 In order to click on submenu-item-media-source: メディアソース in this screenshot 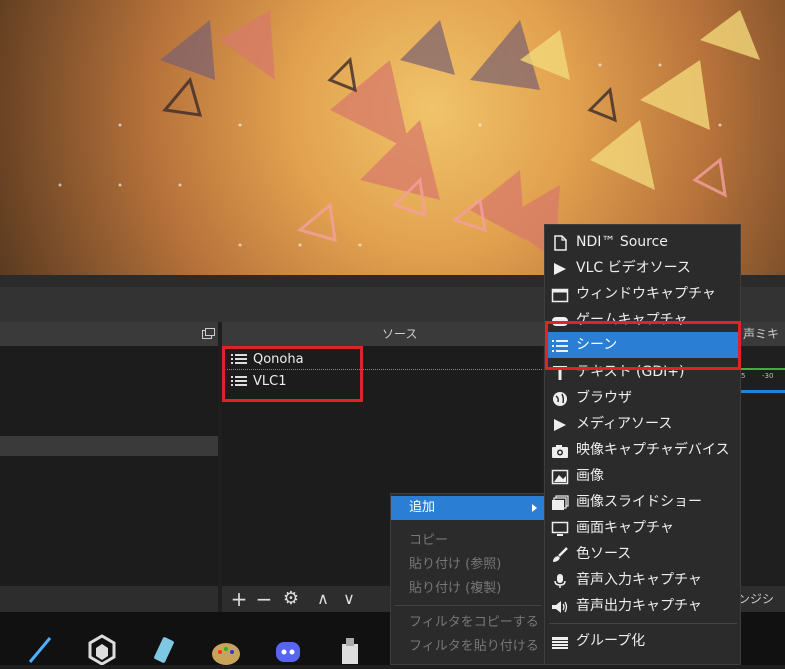, I will do `click(642, 424)`.